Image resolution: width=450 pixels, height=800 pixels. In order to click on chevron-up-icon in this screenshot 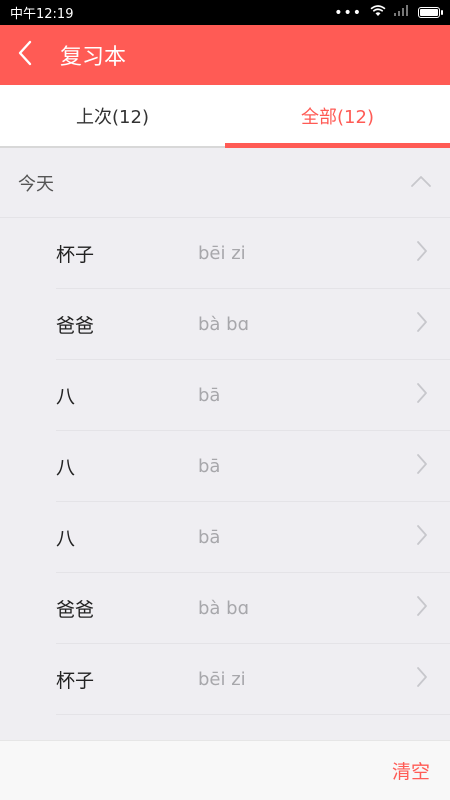, I will do `click(421, 182)`.